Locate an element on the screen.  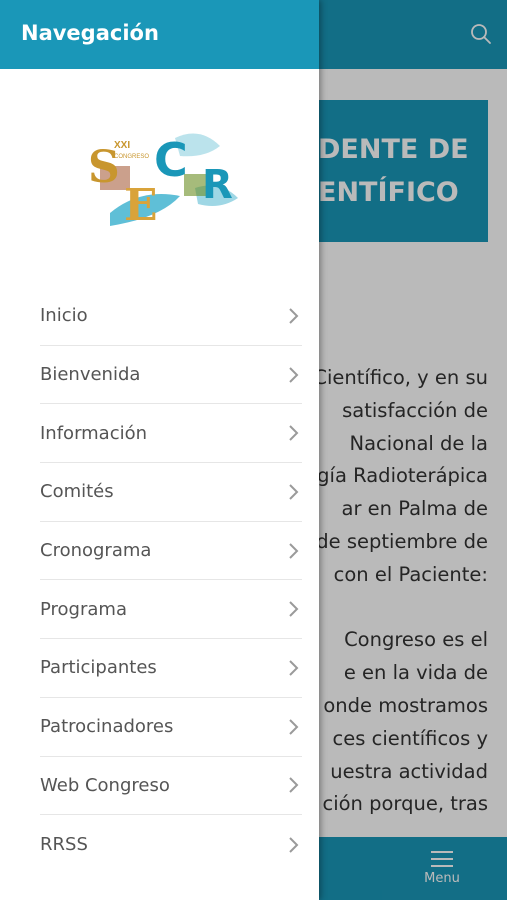
svg-text: XXI is located at coordinates (122, 145).